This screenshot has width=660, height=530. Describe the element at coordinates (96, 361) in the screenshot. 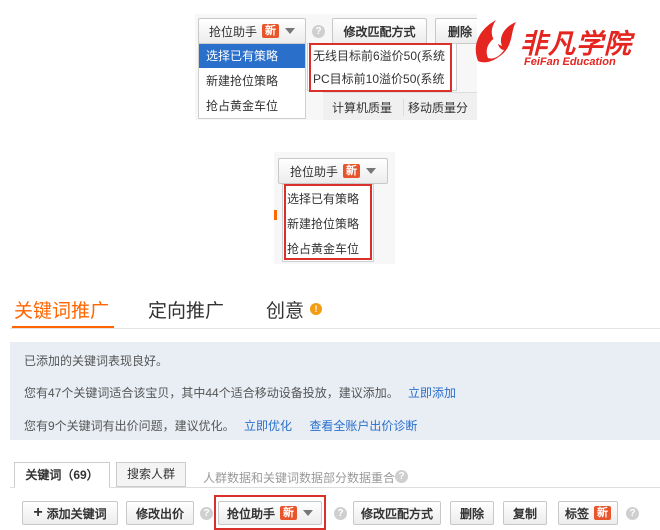

I see `info-line-1: 已添加的关键词表现良好。` at that location.